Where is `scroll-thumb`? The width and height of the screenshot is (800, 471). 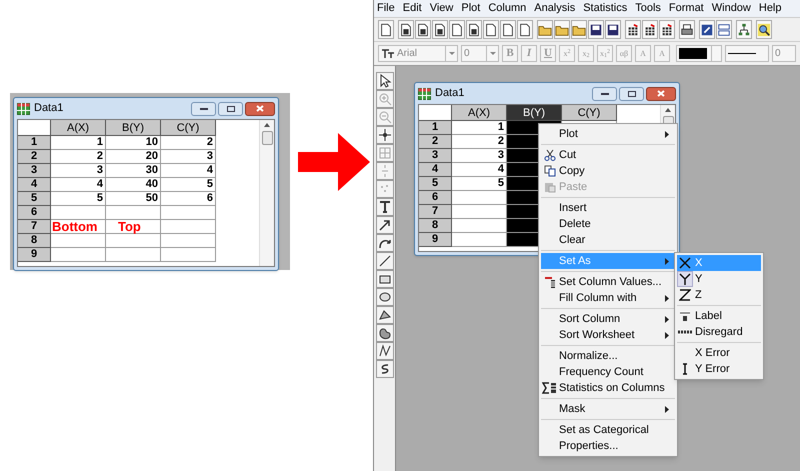
scroll-thumb is located at coordinates (267, 138).